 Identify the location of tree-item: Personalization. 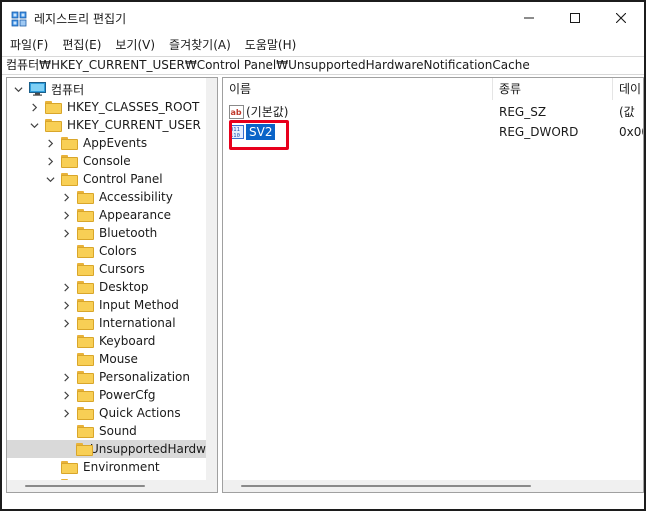
(98, 377).